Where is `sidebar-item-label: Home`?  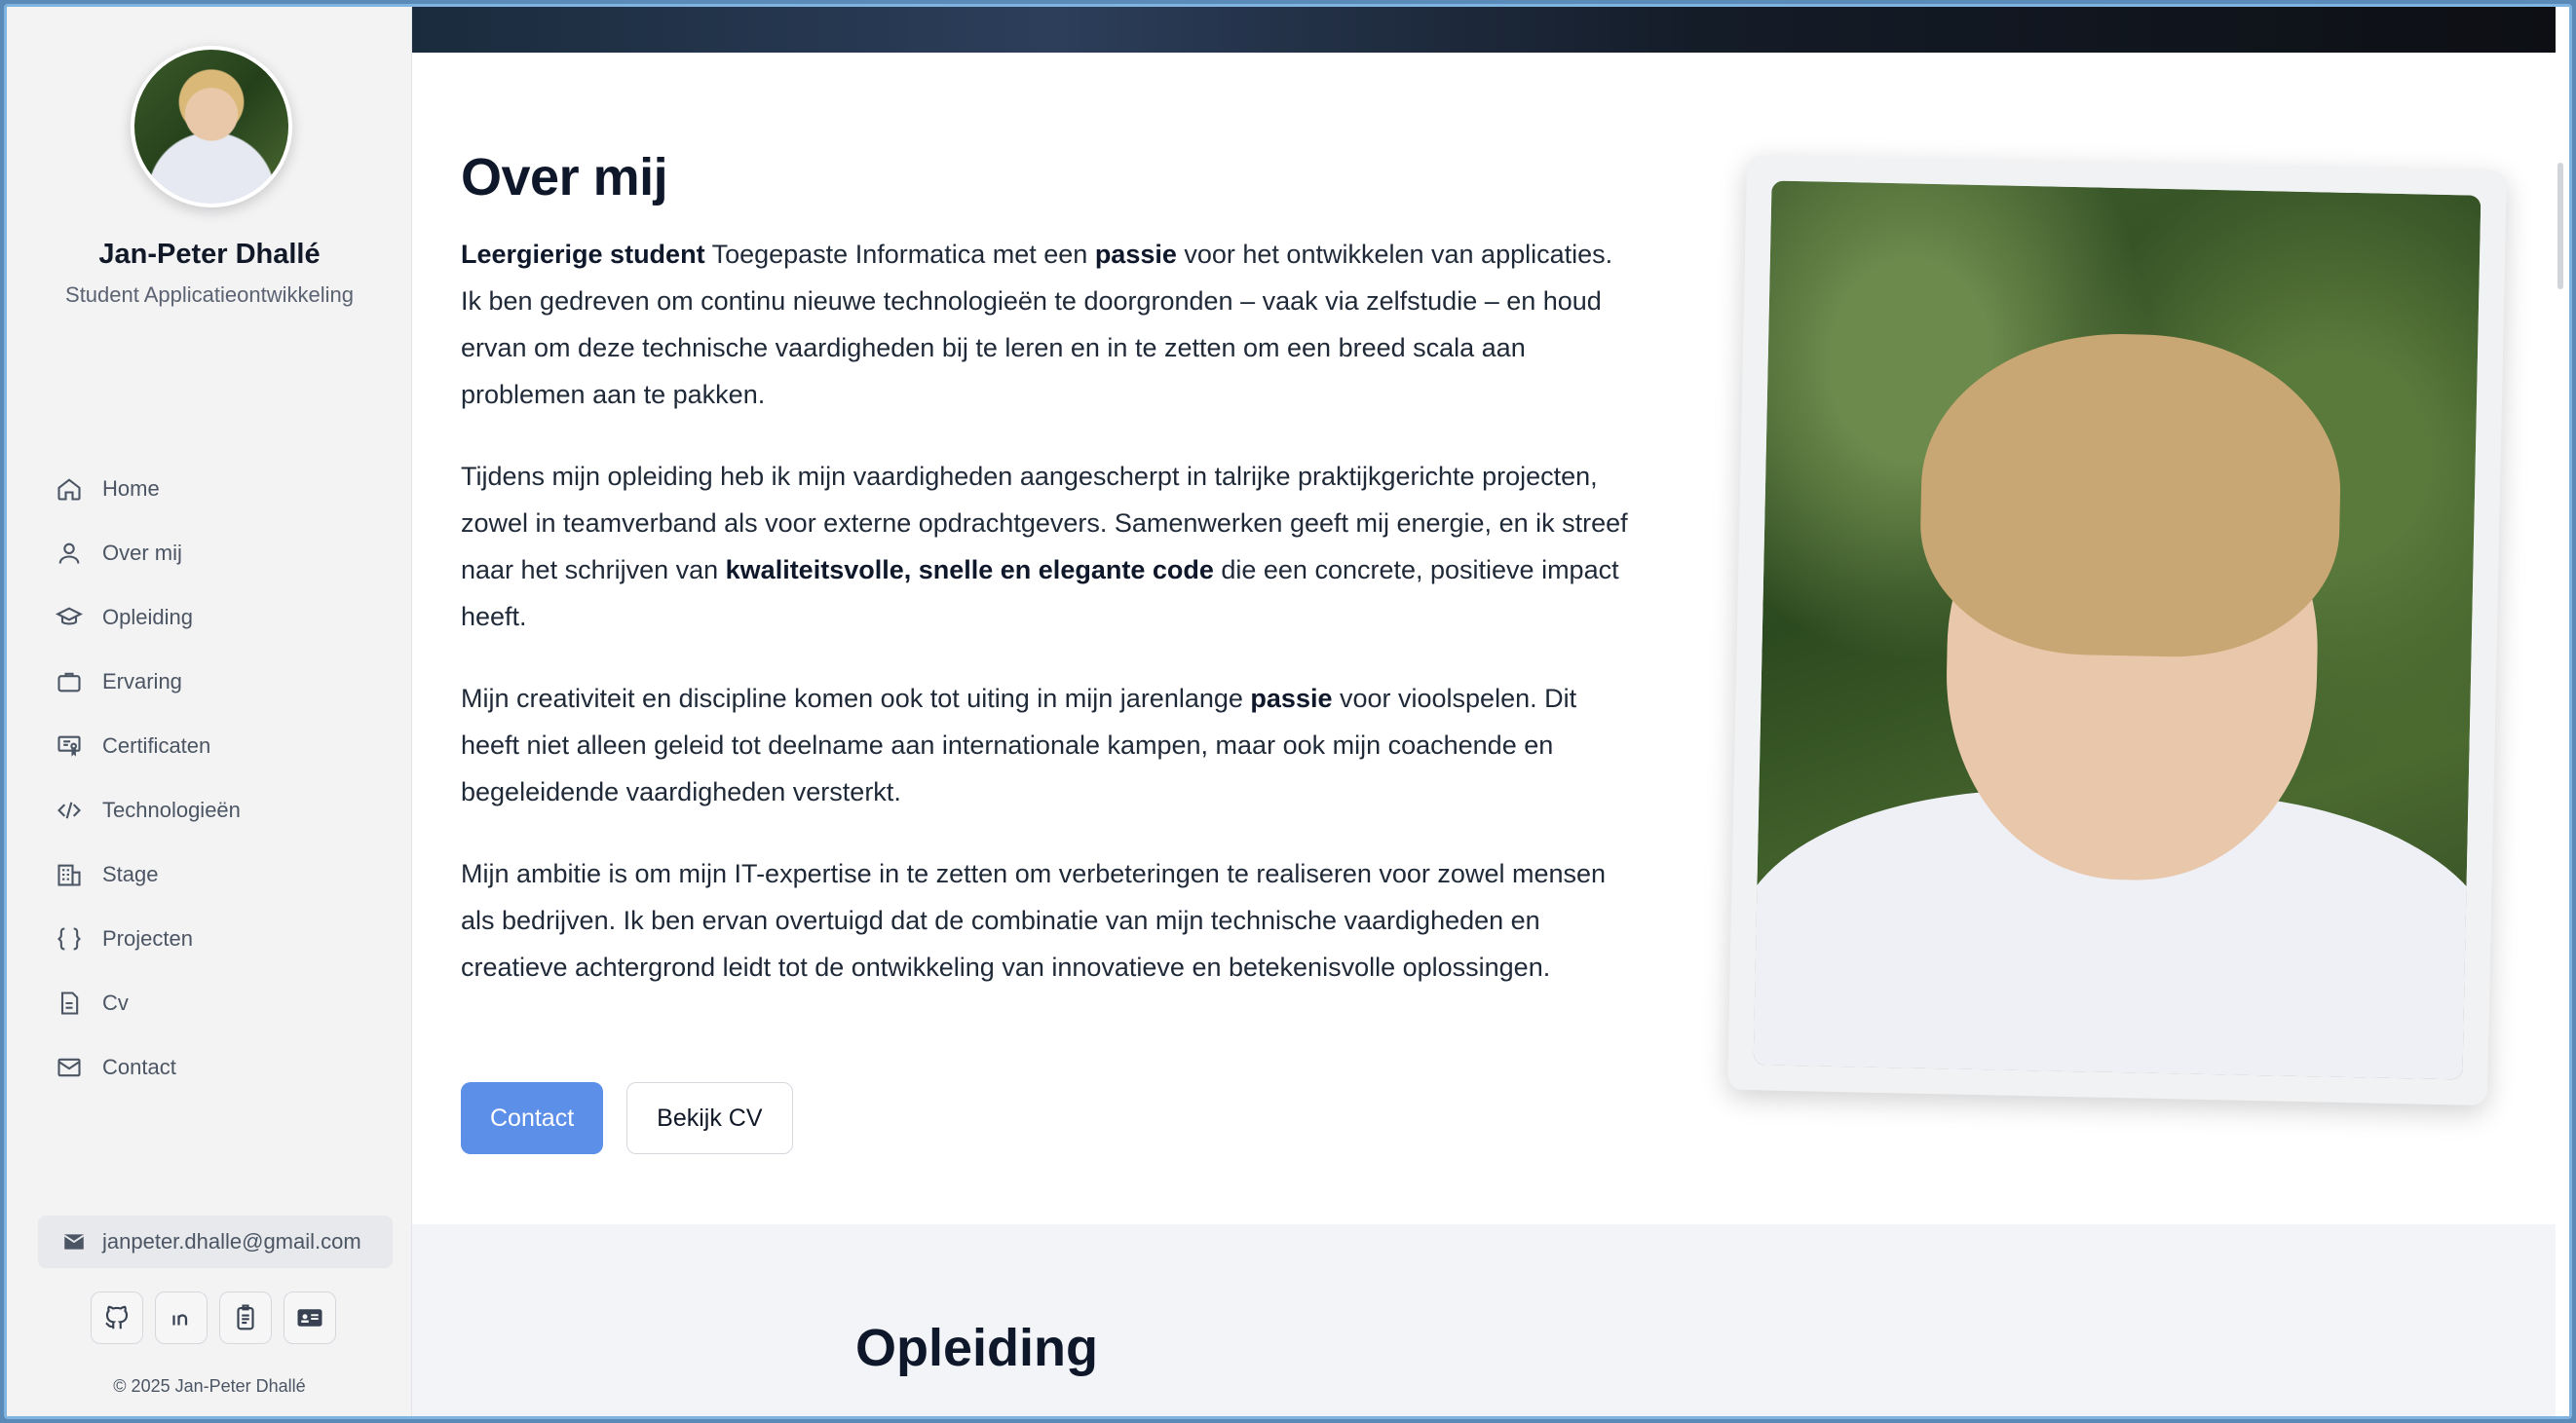
sidebar-item-label: Home is located at coordinates (131, 488).